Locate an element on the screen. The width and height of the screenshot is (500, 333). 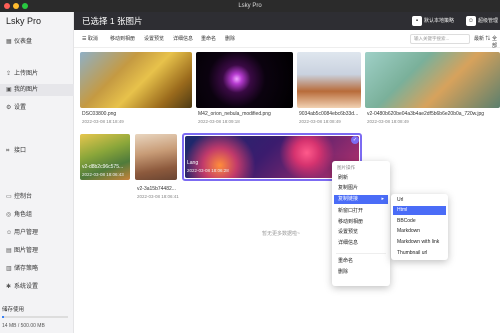
details-button: 详细信息 is located at coordinates (183, 38).